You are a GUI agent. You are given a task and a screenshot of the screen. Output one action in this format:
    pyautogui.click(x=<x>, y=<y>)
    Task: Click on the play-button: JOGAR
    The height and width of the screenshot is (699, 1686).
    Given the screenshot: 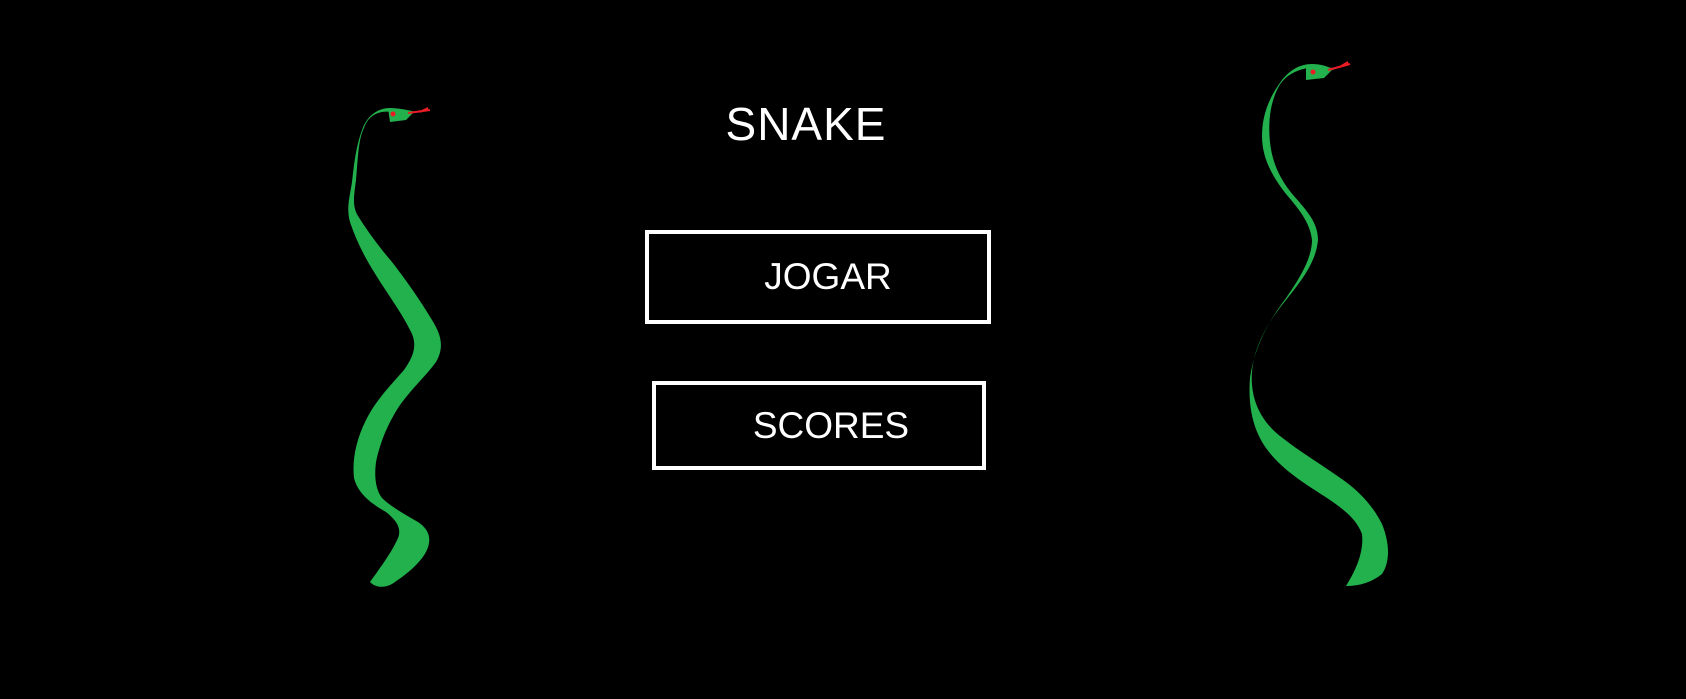 What is the action you would take?
    pyautogui.click(x=818, y=277)
    